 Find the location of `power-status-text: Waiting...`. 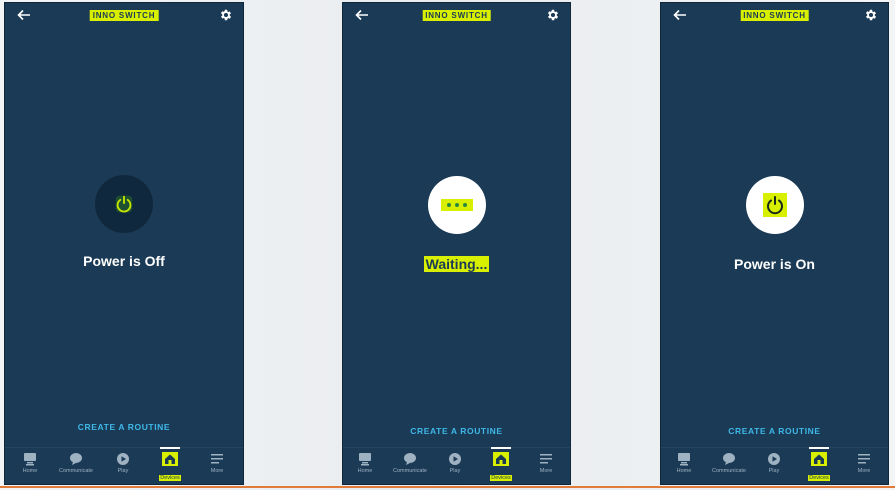

power-status-text: Waiting... is located at coordinates (456, 264).